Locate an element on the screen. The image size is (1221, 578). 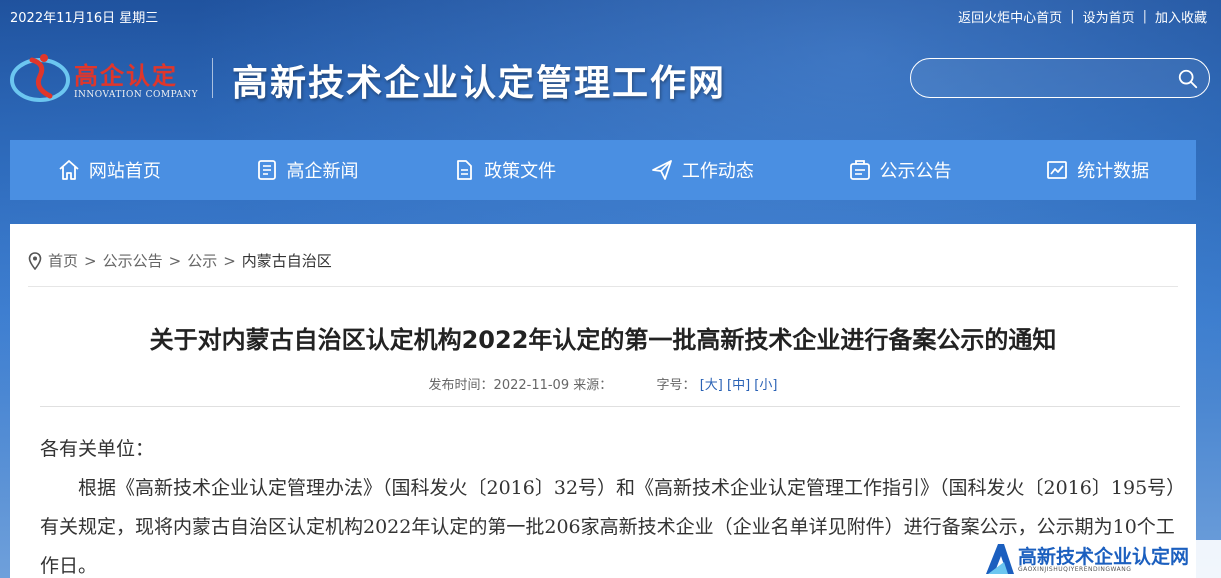
search-icon is located at coordinates (1188, 79).